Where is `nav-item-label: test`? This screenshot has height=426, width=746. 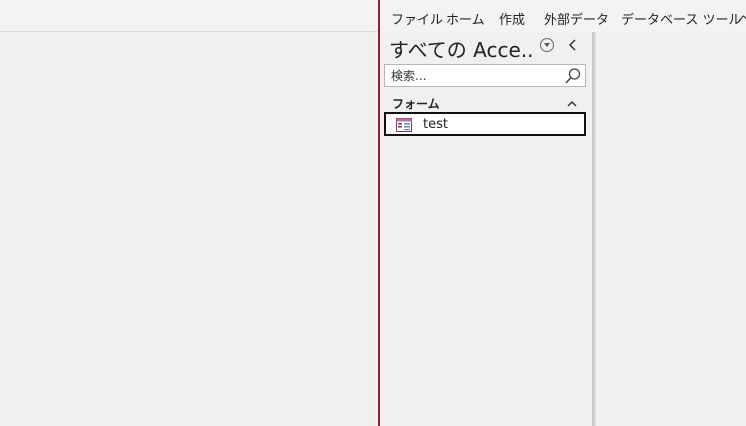 nav-item-label: test is located at coordinates (435, 124).